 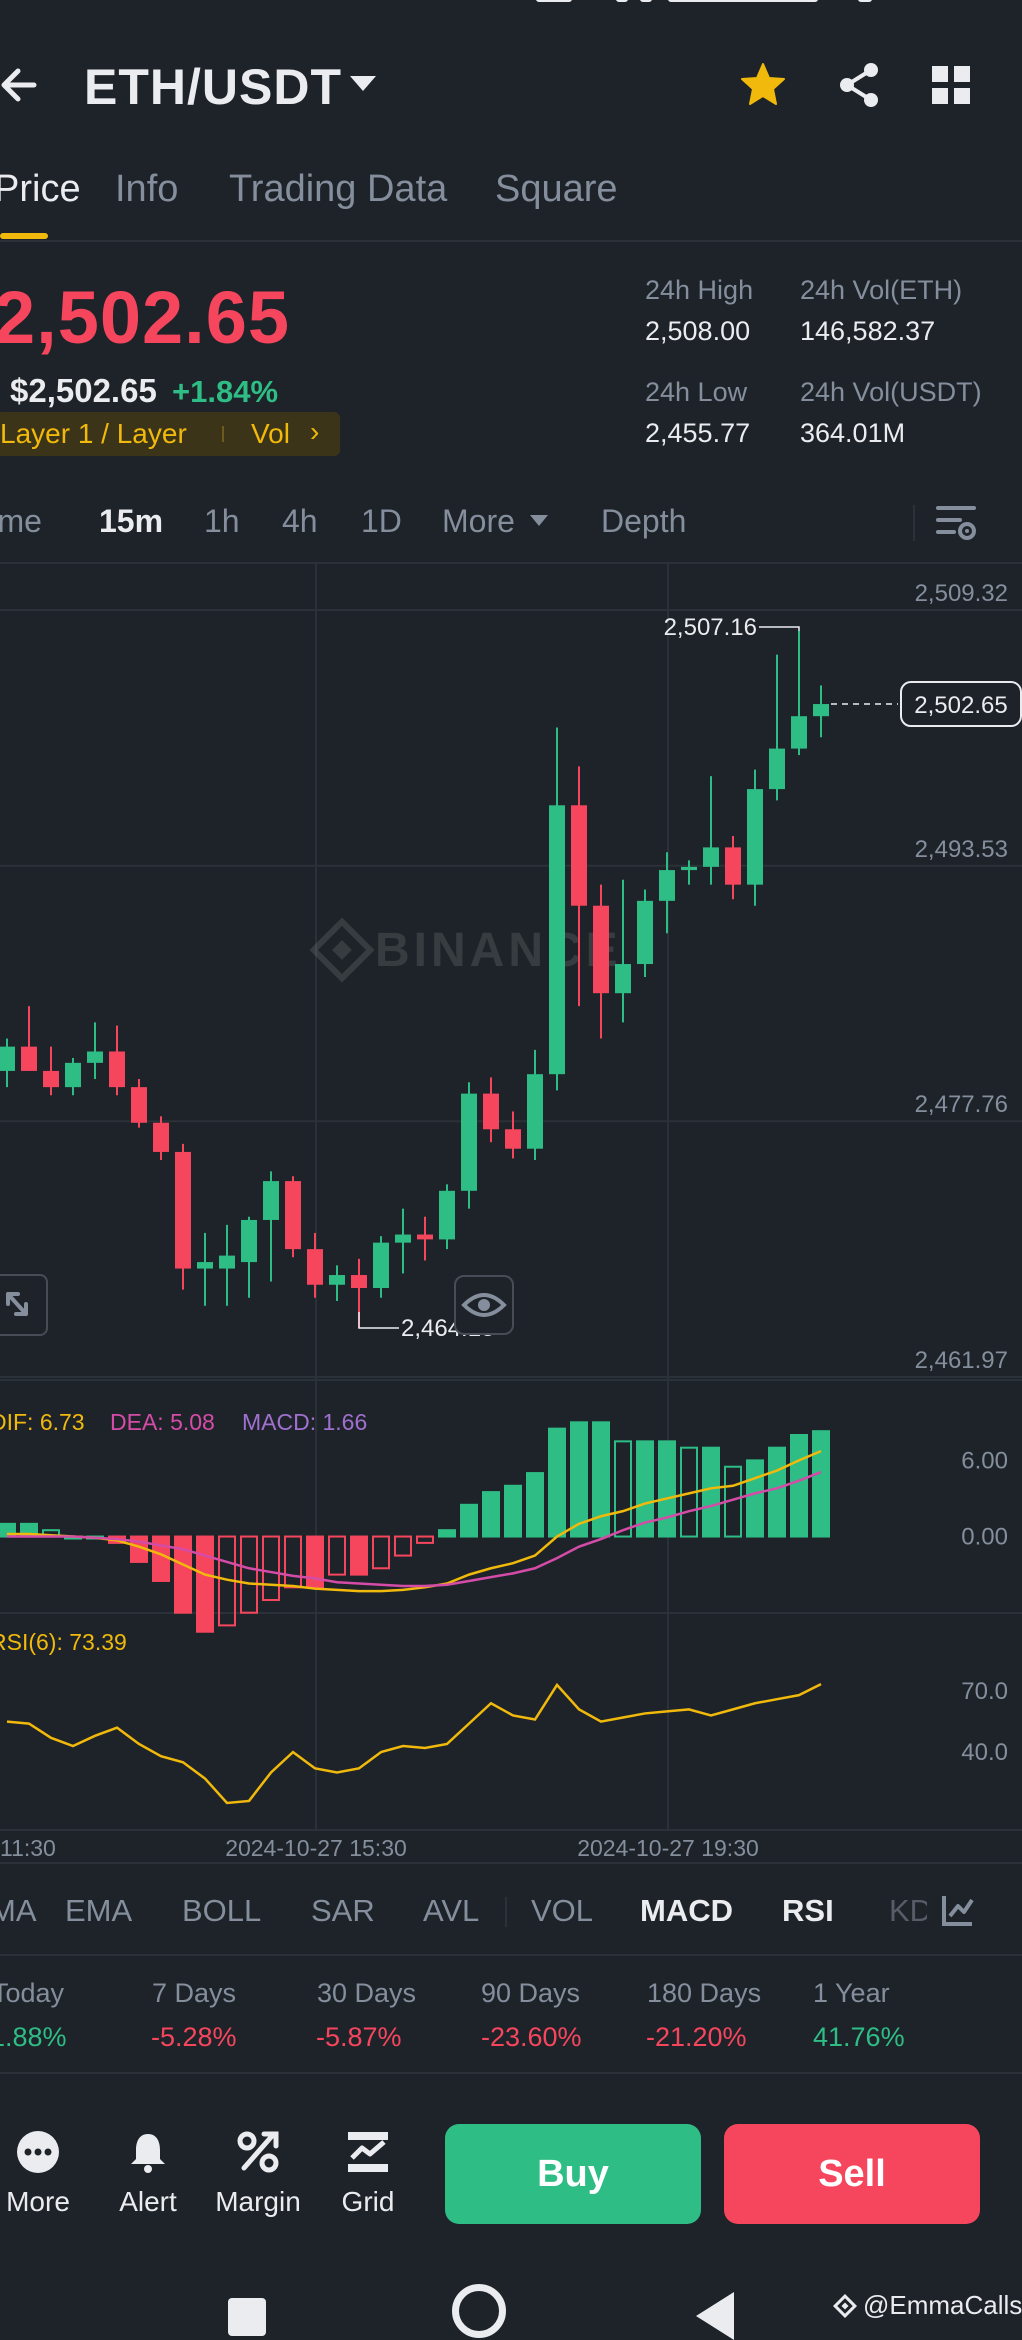 I want to click on indicator-settings-icon, so click(x=958, y=1910).